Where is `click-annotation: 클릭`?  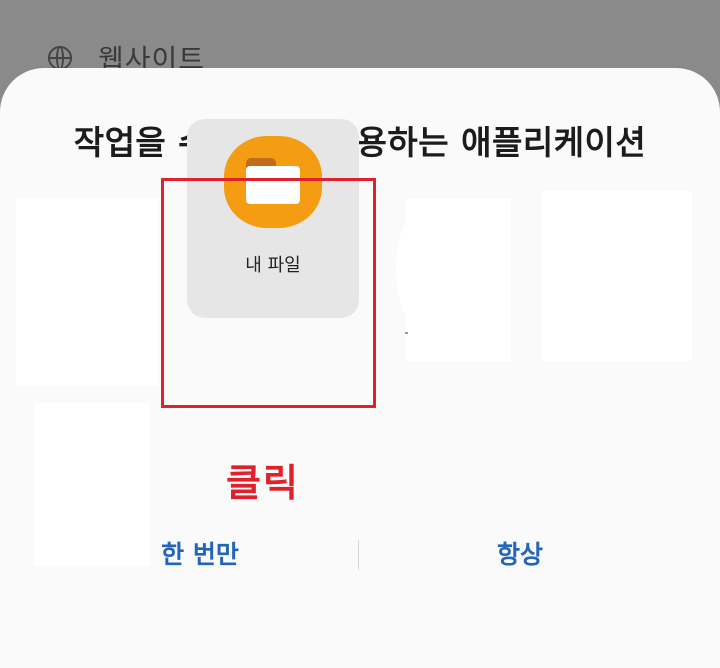 click-annotation: 클릭 is located at coordinates (263, 483).